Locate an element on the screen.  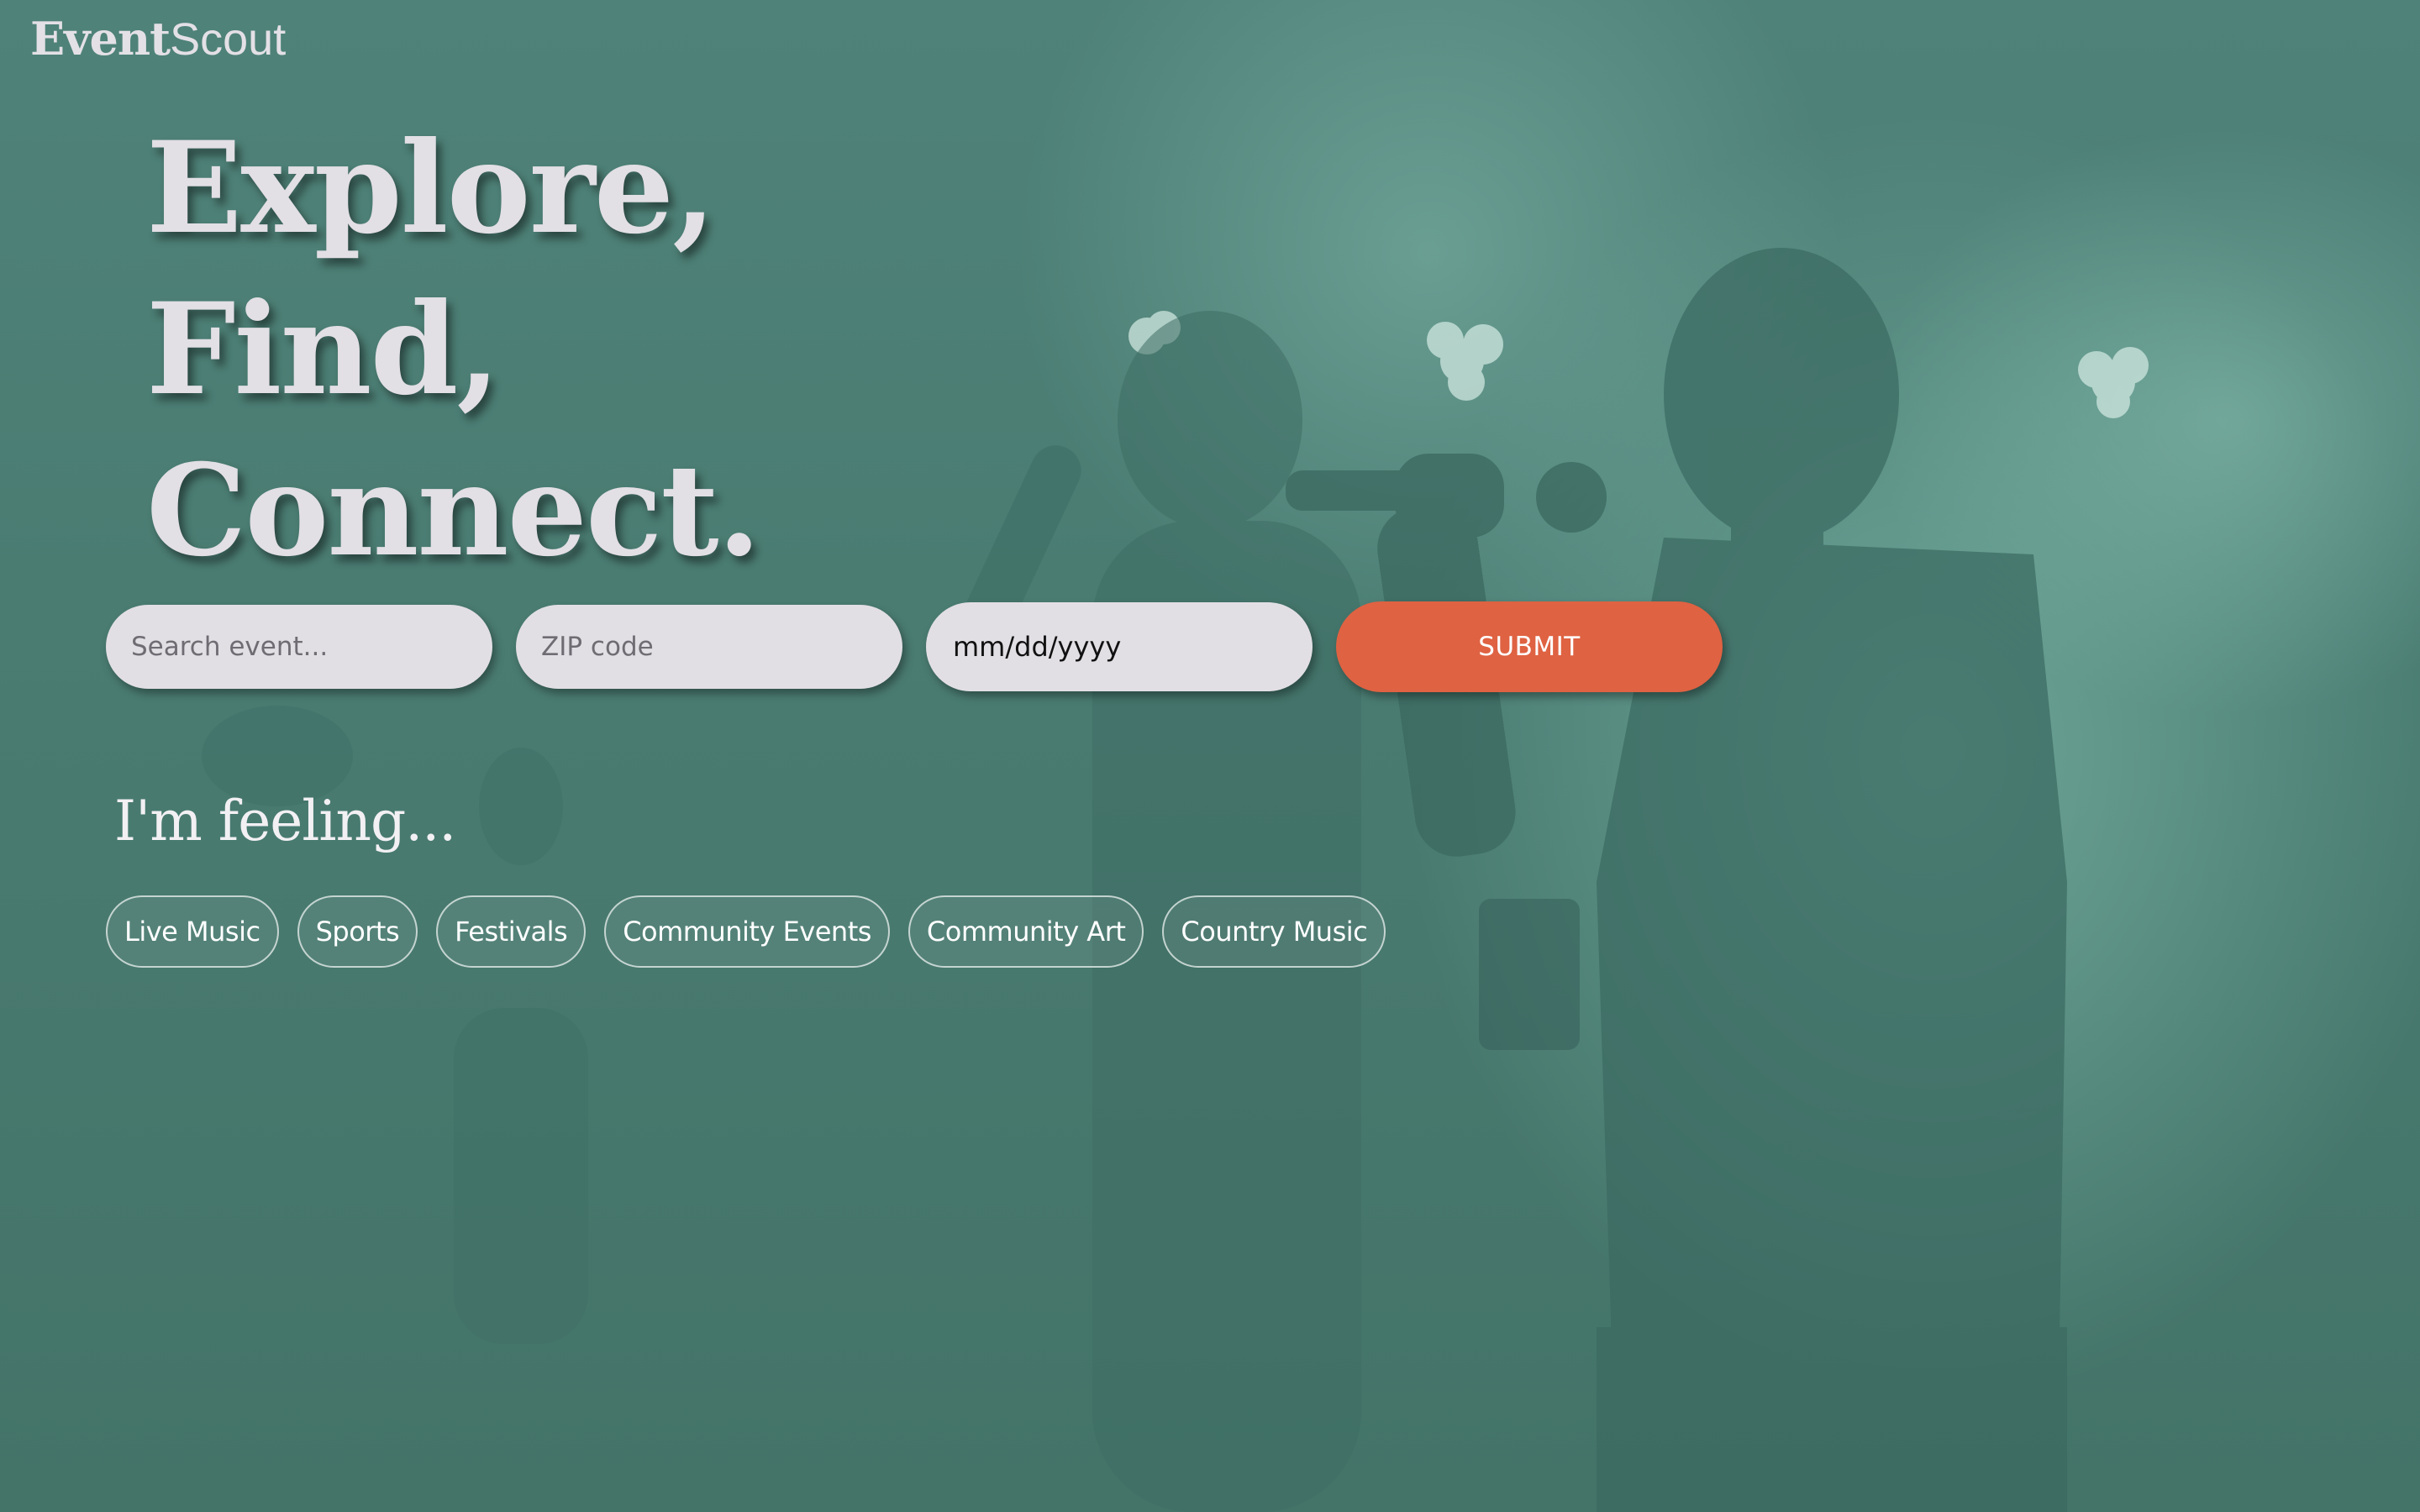
brand-logo: EventScout is located at coordinates (158, 39).